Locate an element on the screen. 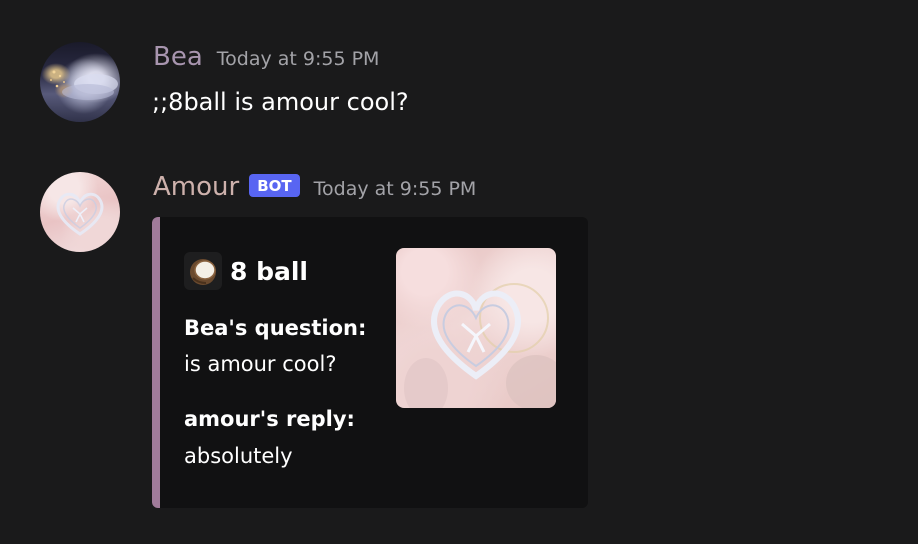 This screenshot has height=544, width=918. embed-field-value: absolutely is located at coordinates (238, 456).